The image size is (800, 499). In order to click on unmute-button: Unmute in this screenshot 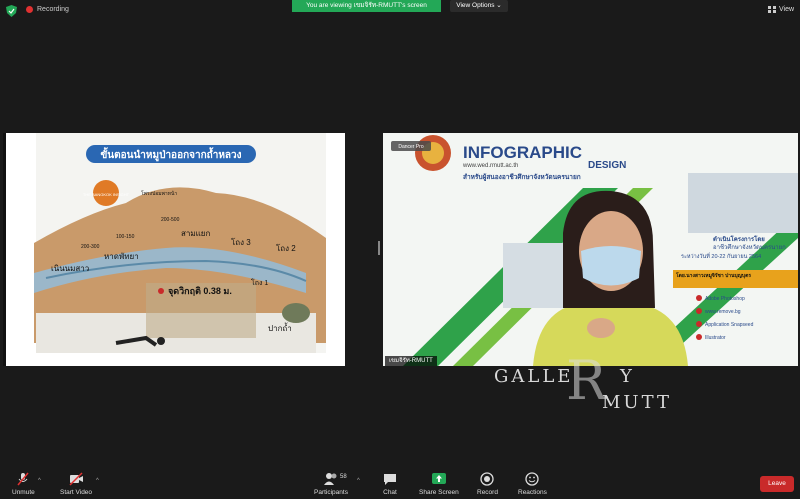, I will do `click(23, 484)`.